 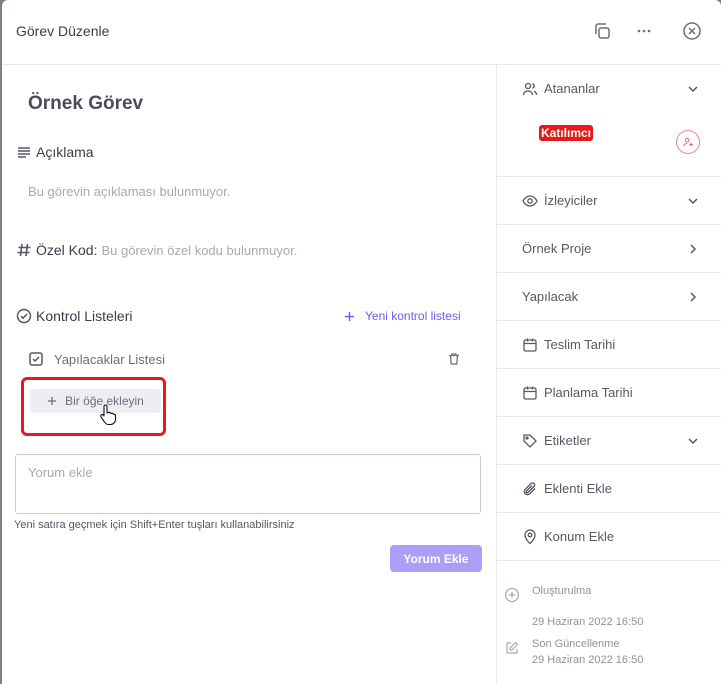 What do you see at coordinates (571, 200) in the screenshot?
I see `watchers-label: İzleyiciler` at bounding box center [571, 200].